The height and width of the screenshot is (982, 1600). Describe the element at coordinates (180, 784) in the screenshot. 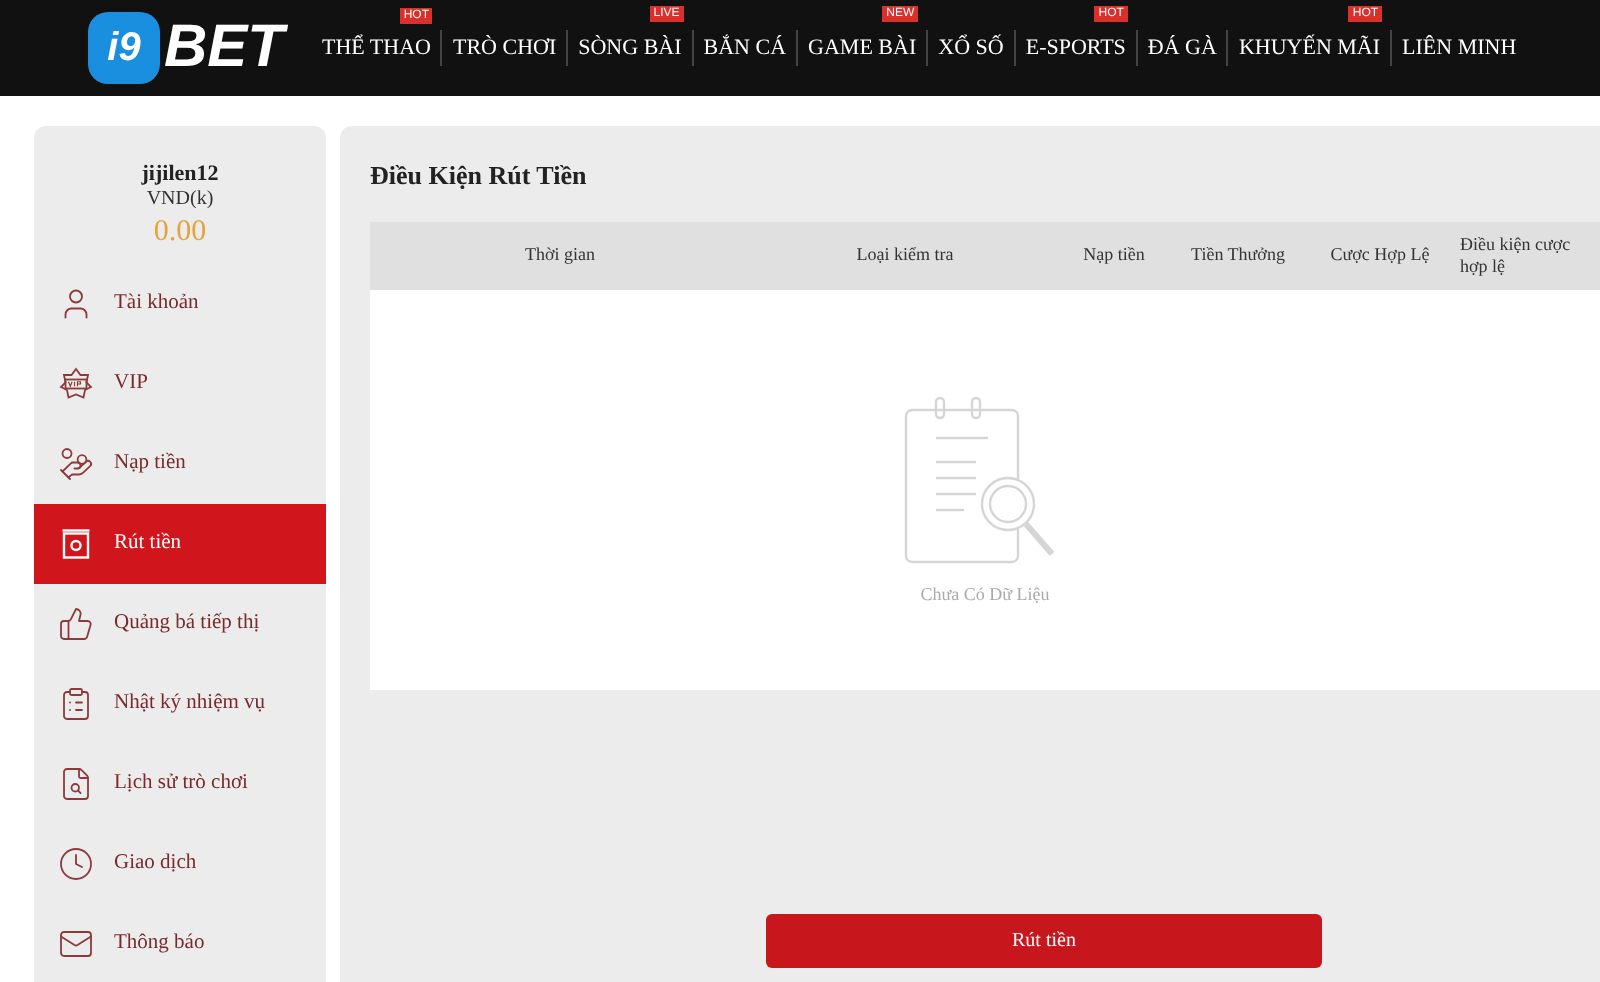

I see `sidebar-item: Lịch sử trò chơi` at that location.